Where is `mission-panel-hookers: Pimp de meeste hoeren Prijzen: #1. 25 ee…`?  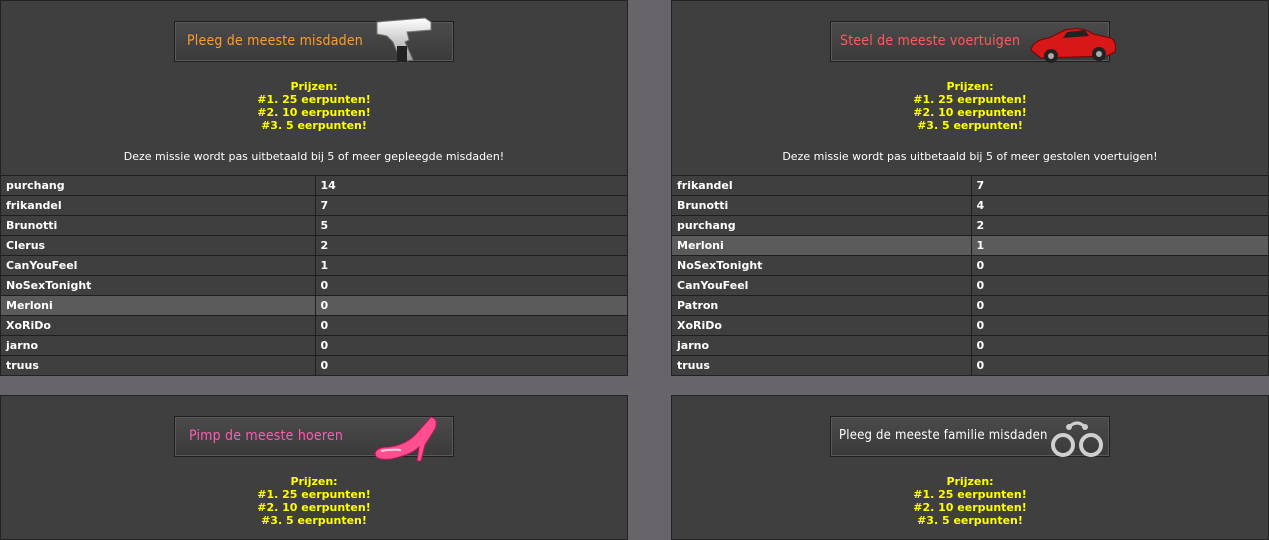
mission-panel-hookers: Pimp de meeste hoeren Prijzen: #1. 25 ee… is located at coordinates (314, 467).